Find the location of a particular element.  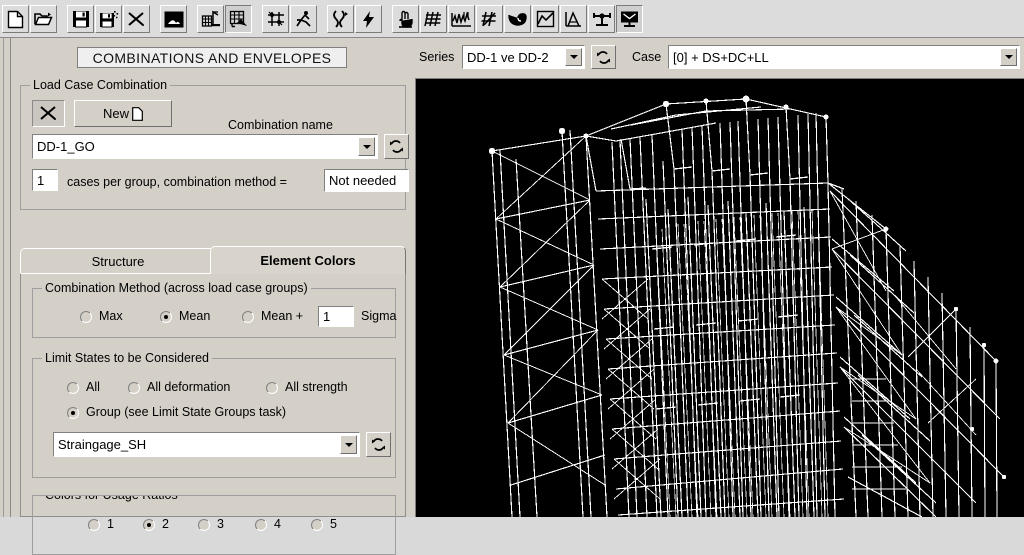

radio-ratio-2-label: 2 is located at coordinates (165, 524).